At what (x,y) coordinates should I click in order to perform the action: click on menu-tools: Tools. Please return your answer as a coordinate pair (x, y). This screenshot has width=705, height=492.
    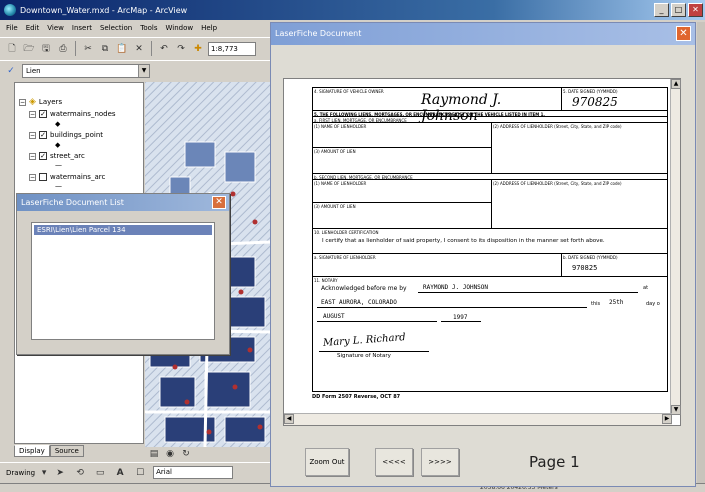
    Looking at the image, I should click on (148, 28).